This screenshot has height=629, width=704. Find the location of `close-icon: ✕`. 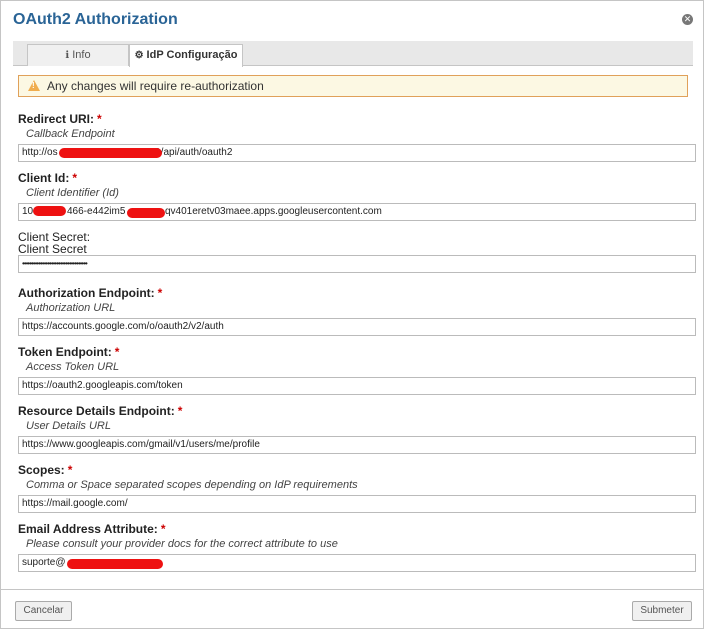

close-icon: ✕ is located at coordinates (687, 19).